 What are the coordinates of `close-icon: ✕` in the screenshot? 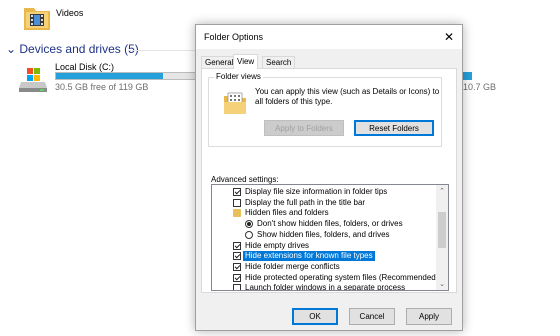 It's located at (449, 37).